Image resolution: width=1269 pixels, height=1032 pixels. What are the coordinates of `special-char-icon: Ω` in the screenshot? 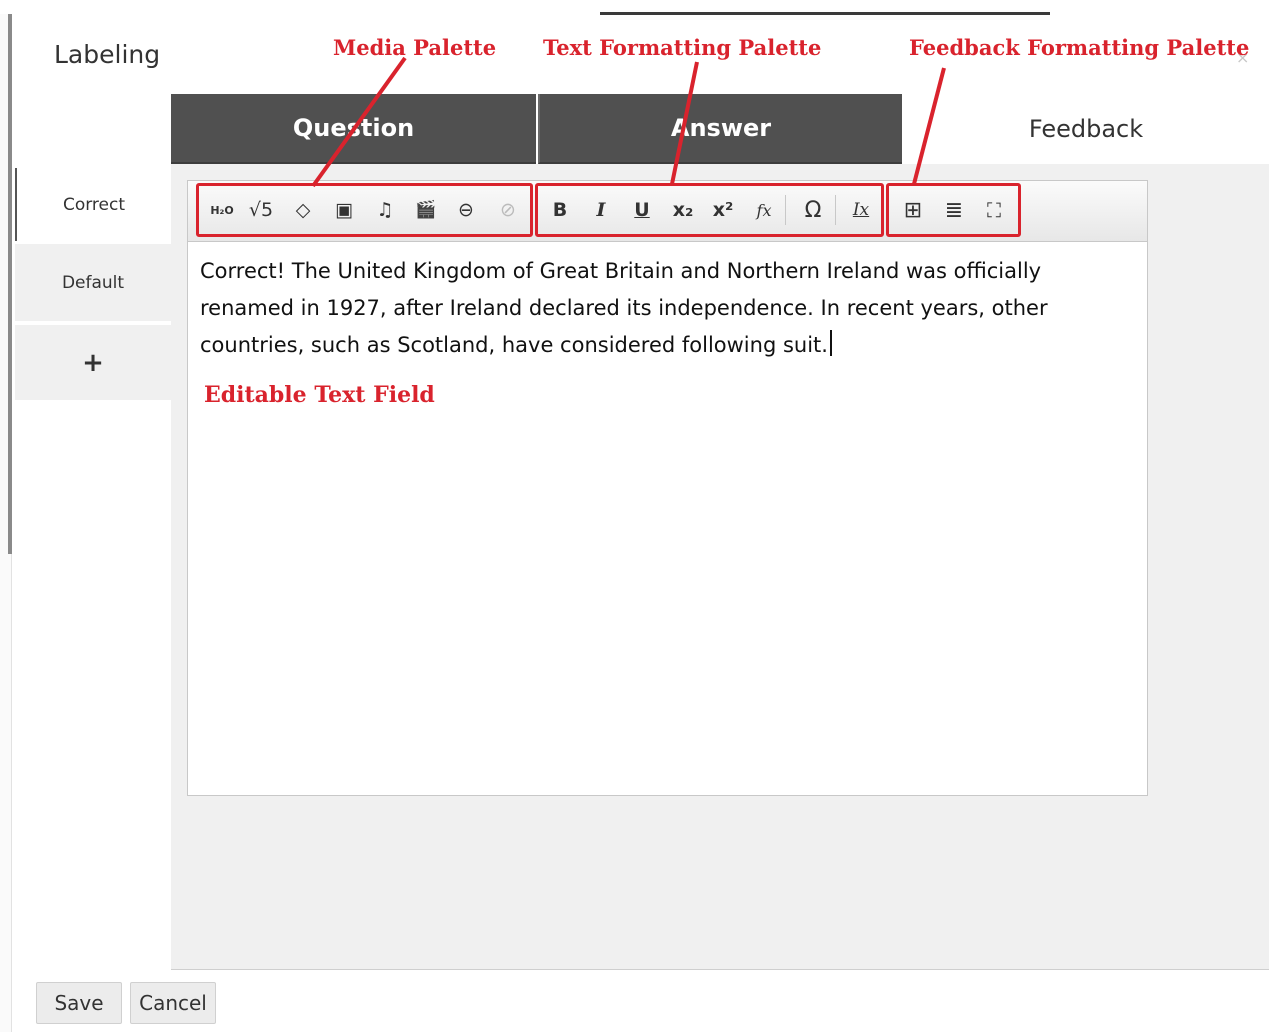 It's located at (813, 210).